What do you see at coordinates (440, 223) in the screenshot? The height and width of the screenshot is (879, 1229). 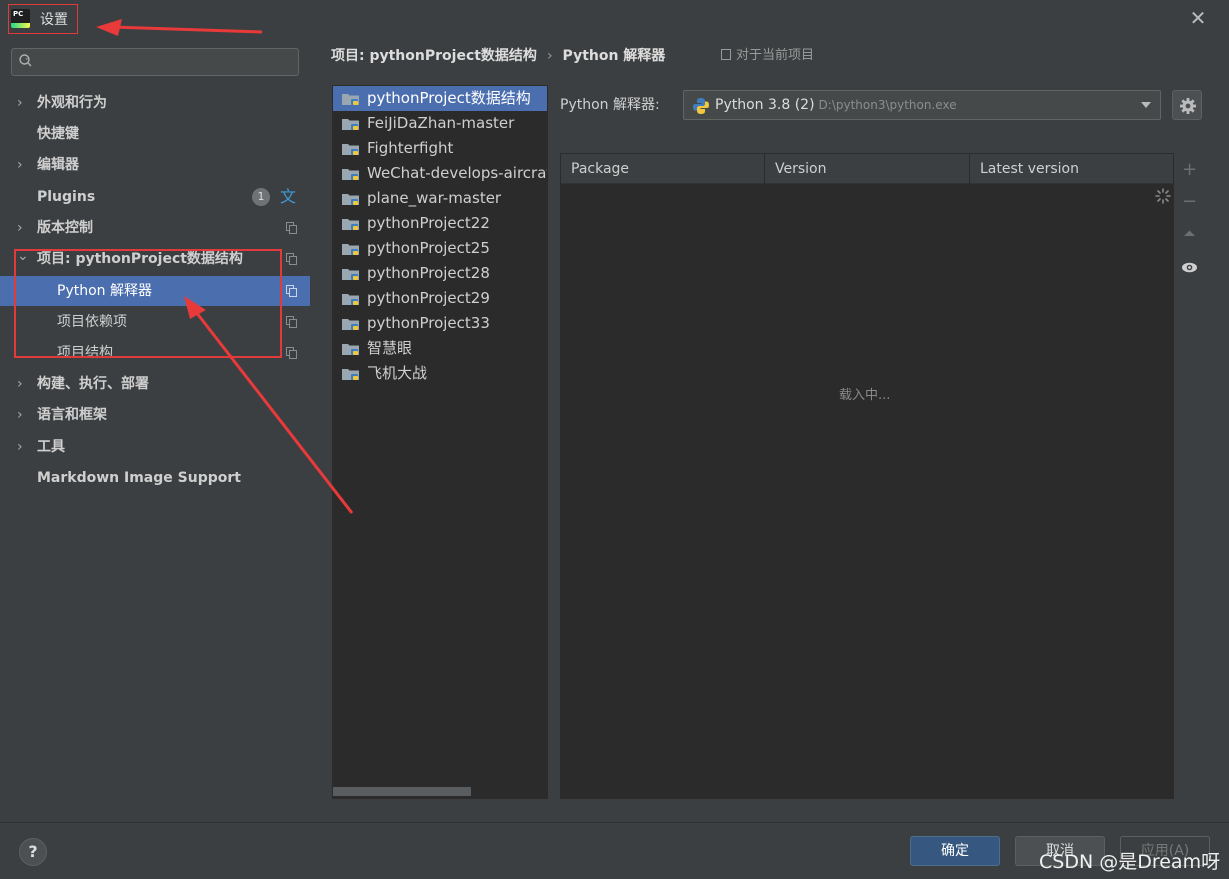 I see `project-item: pythonProject22` at bounding box center [440, 223].